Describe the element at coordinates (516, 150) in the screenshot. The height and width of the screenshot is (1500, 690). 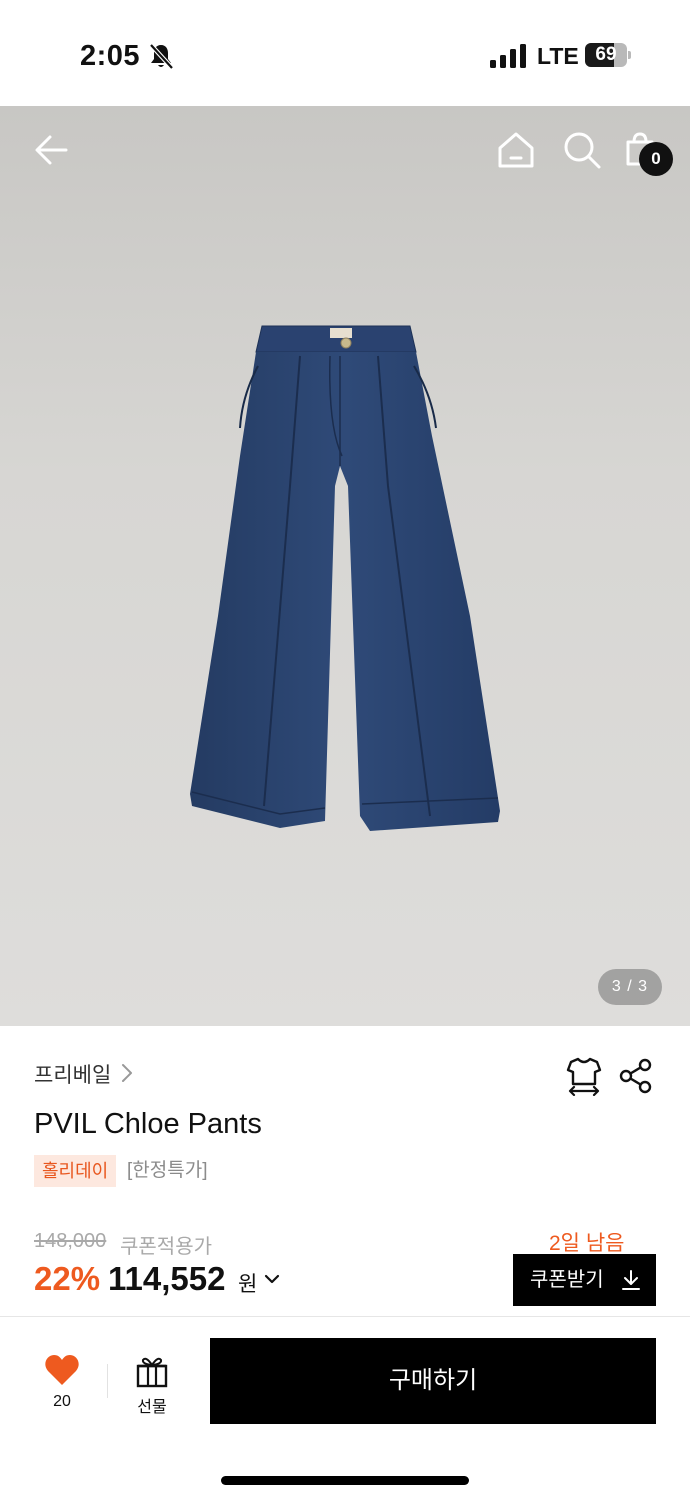
I see `home-icon` at that location.